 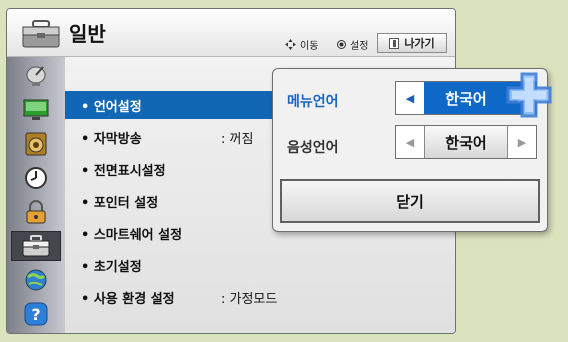 I want to click on sidebar-item-lock, so click(x=36, y=212).